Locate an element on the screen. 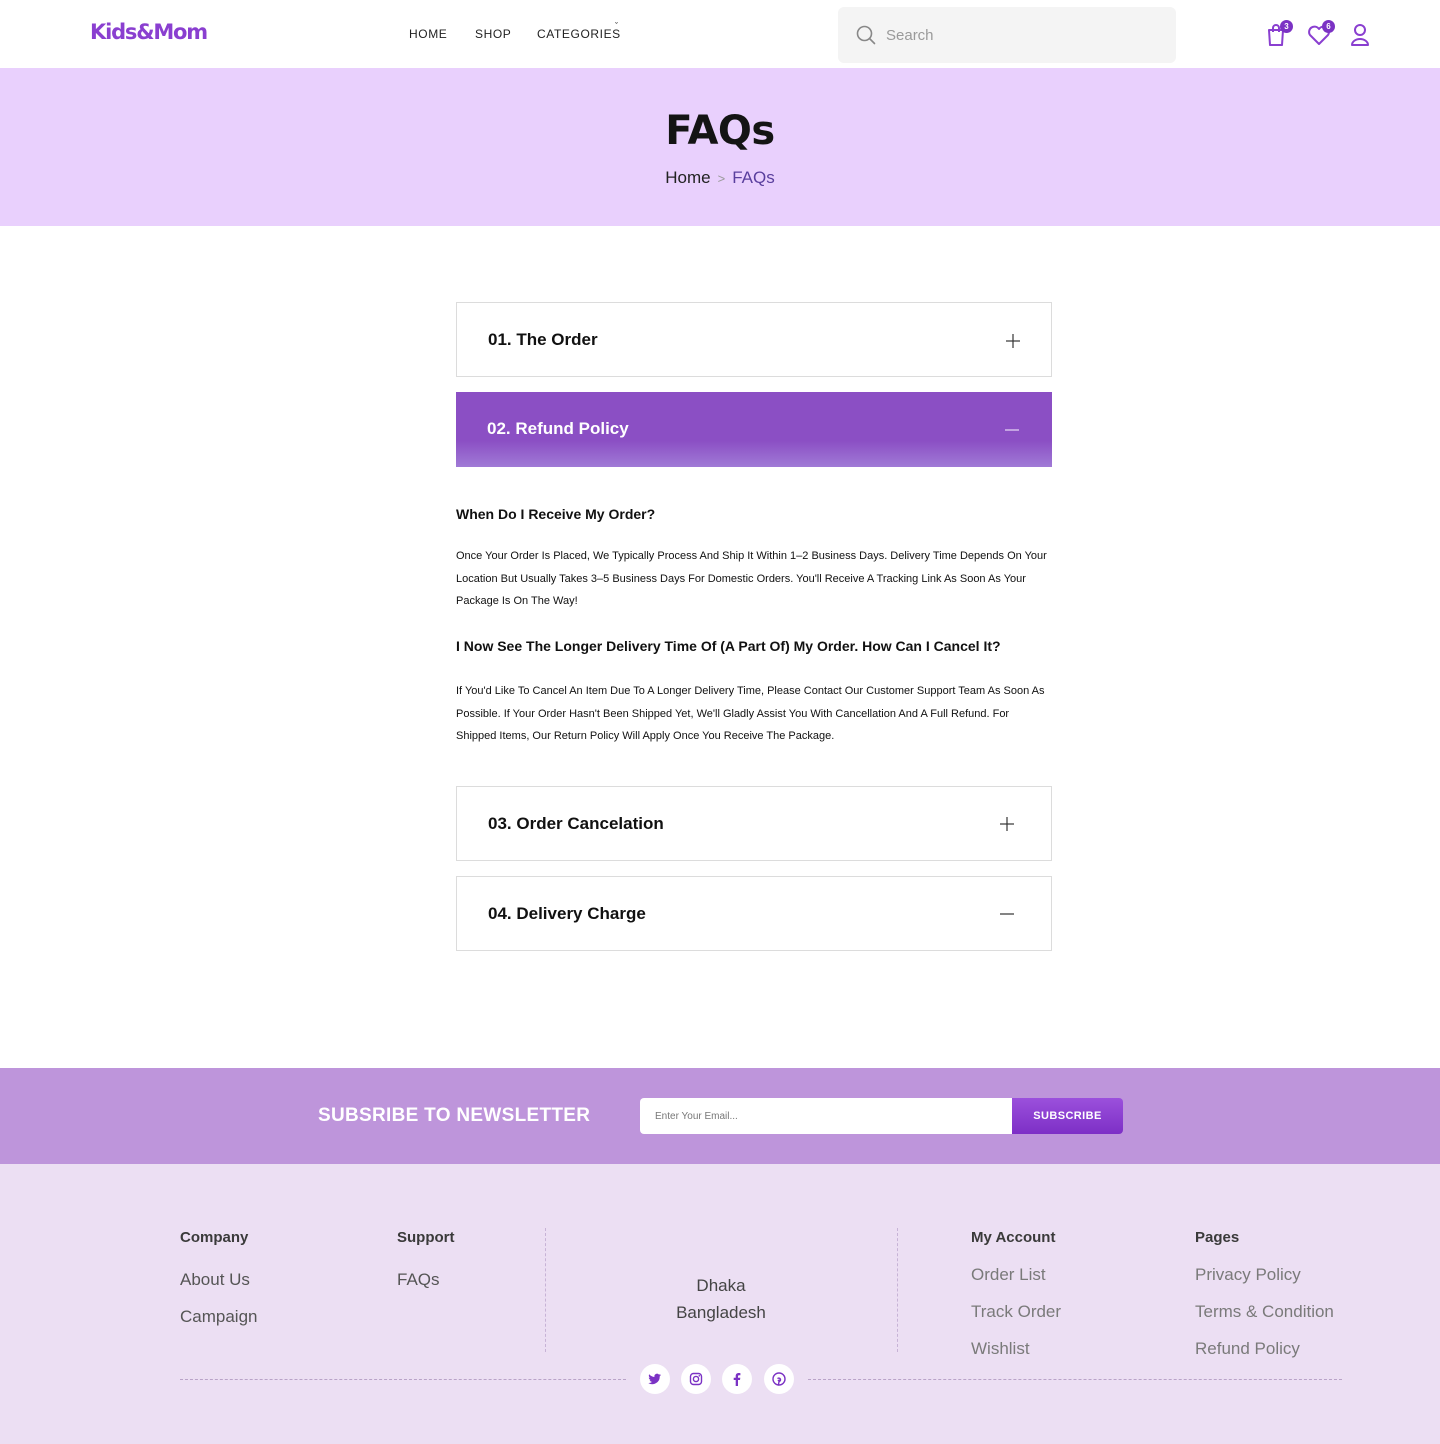 This screenshot has height=1444, width=1440. footer-link-about-us: About Us is located at coordinates (215, 1280).